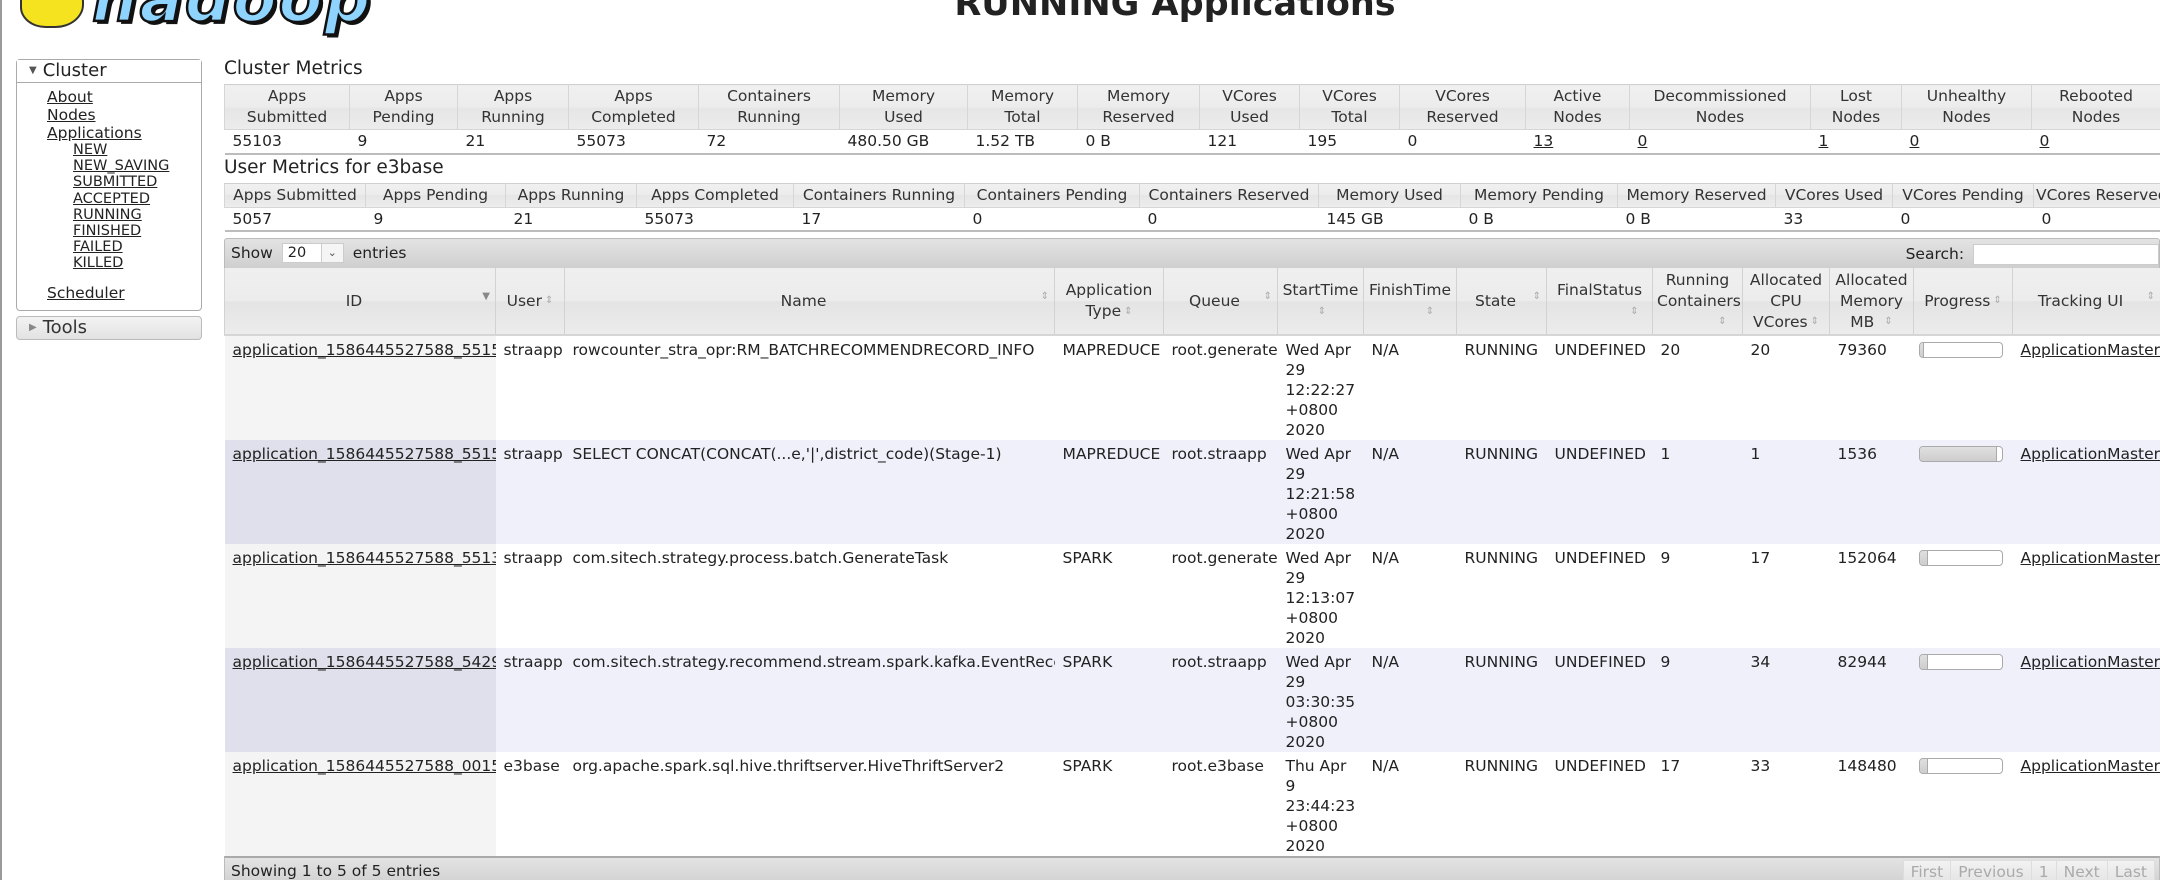 This screenshot has height=880, width=2160. What do you see at coordinates (1320, 492) in the screenshot?
I see `app-start-time: Wed Apr 29 12:21:58 +0800 2020` at bounding box center [1320, 492].